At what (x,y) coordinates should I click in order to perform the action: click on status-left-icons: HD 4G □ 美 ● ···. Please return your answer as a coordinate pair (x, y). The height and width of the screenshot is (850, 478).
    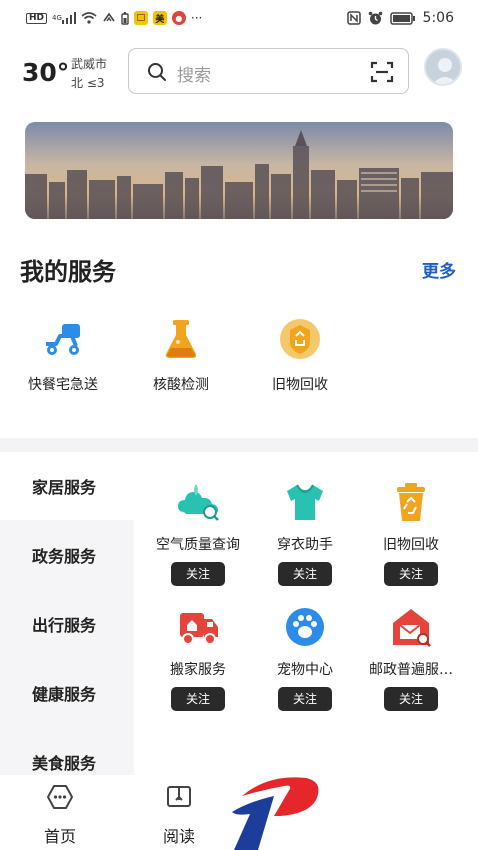
    Looking at the image, I should click on (114, 18).